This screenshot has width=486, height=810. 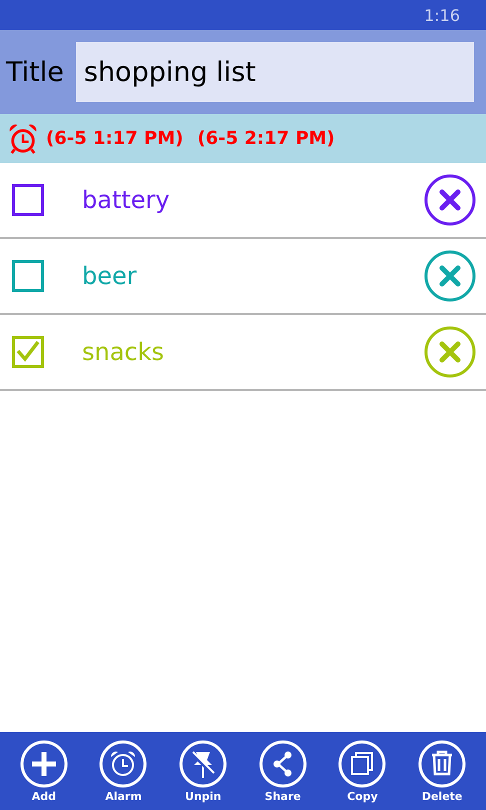 I want to click on share-button: Share, so click(x=282, y=771).